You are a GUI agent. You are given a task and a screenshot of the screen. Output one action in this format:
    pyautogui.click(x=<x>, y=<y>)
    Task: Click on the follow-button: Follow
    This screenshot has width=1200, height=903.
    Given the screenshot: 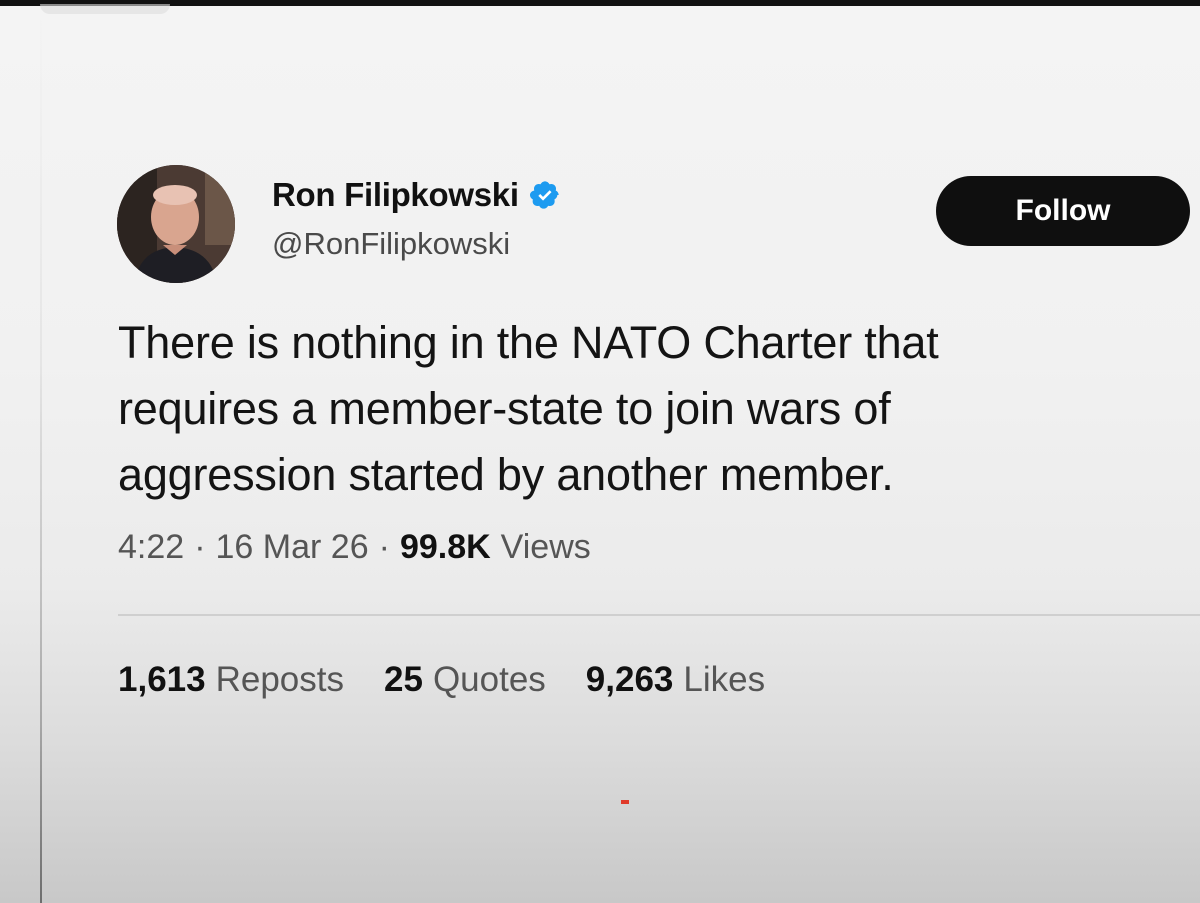 What is the action you would take?
    pyautogui.click(x=1063, y=211)
    